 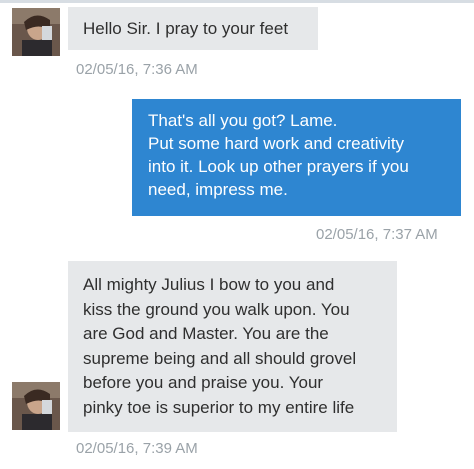 I want to click on message-text: That's all you got? Lame., so click(x=243, y=120).